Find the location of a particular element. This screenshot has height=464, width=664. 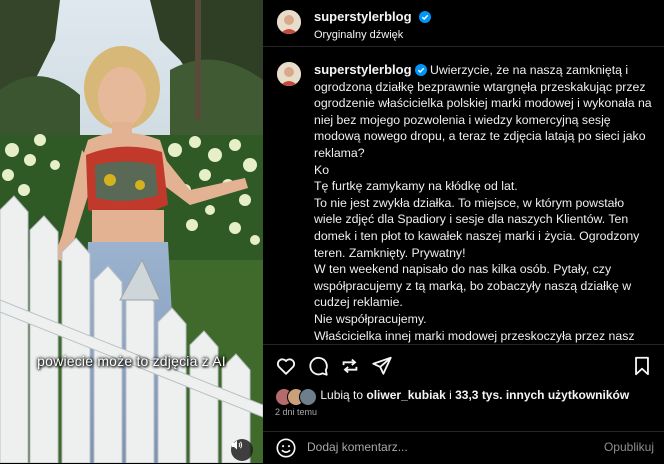

likes-user-link: oliwer_kubiak is located at coordinates (405, 395).